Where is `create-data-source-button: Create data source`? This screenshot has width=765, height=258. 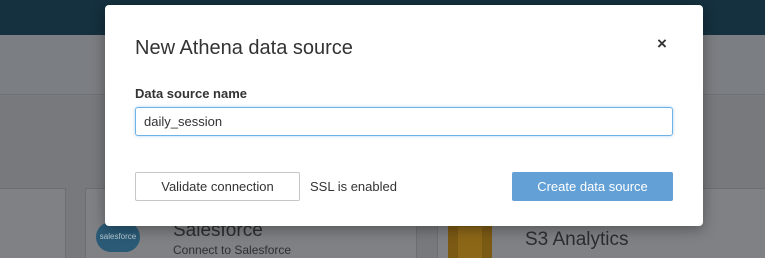
create-data-source-button: Create data source is located at coordinates (592, 186).